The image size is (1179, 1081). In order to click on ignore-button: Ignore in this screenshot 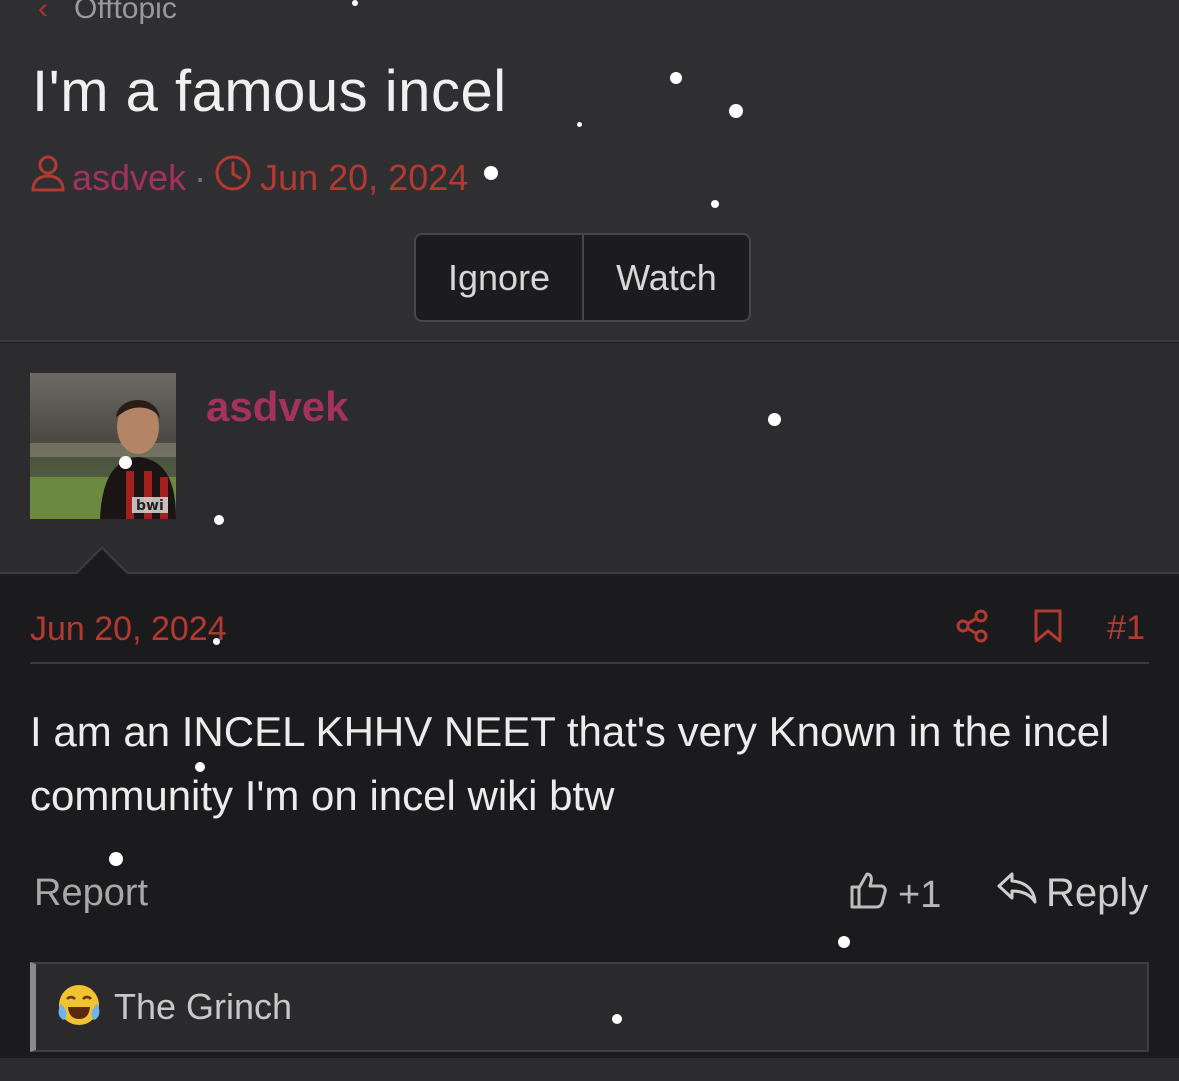, I will do `click(499, 277)`.